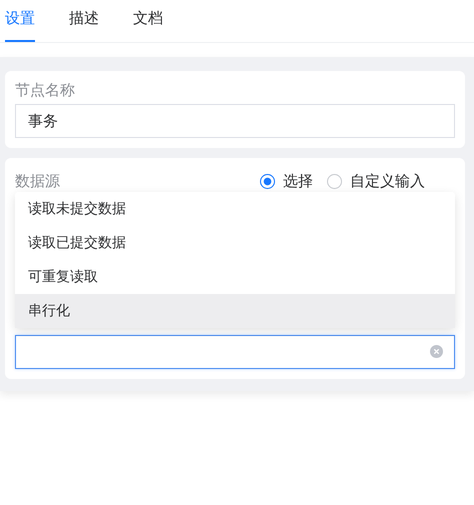 The width and height of the screenshot is (474, 505). Describe the element at coordinates (436, 351) in the screenshot. I see `clear-icon` at that location.